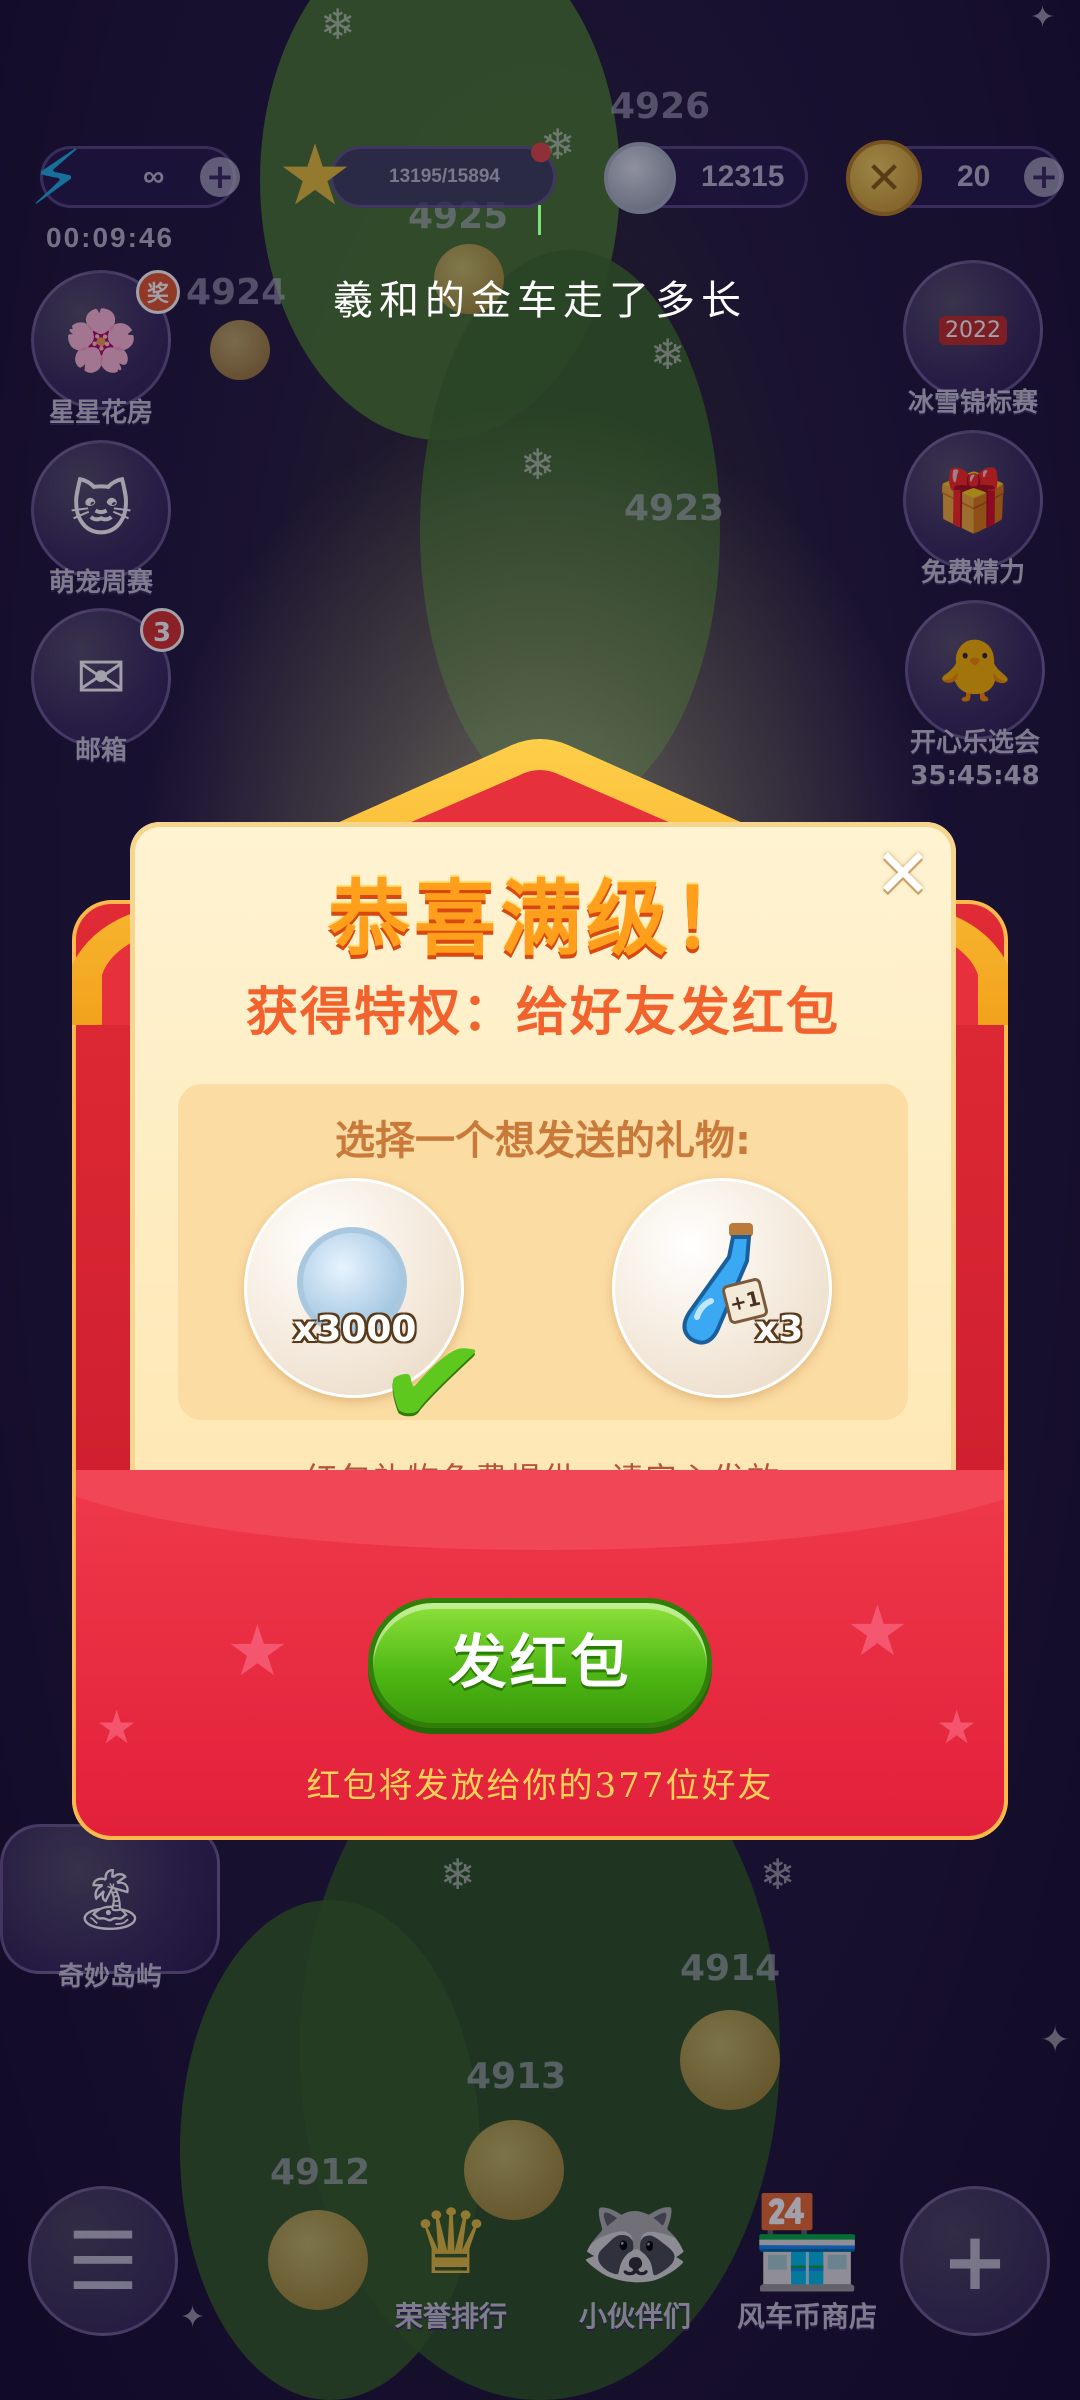 This screenshot has width=1080, height=2400. I want to click on close-icon: ✕, so click(903, 874).